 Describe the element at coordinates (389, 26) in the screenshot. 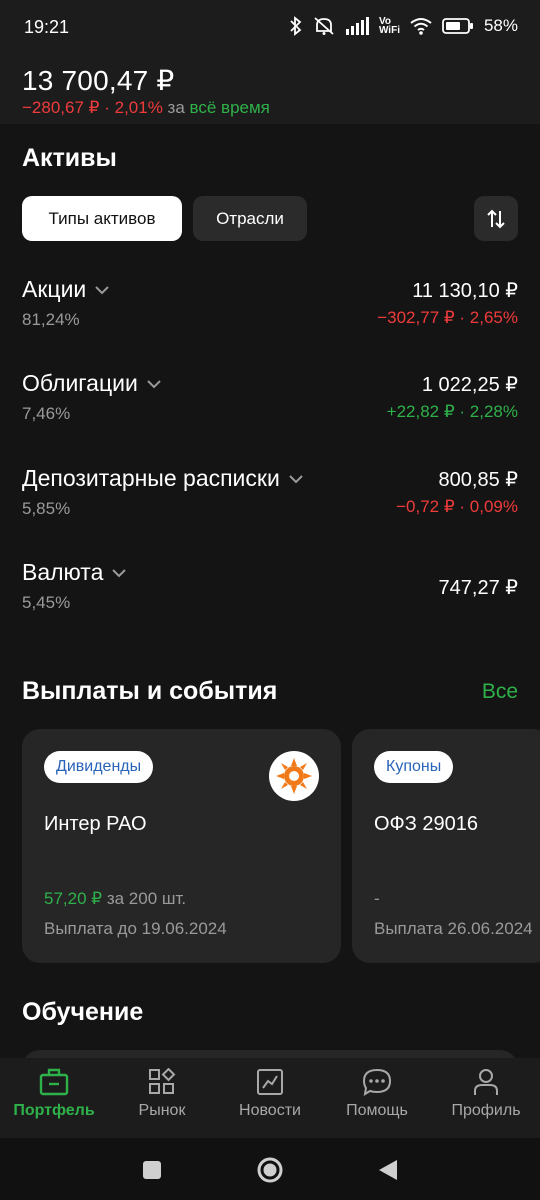

I see `vowifi-icon: Vo WiFi` at that location.